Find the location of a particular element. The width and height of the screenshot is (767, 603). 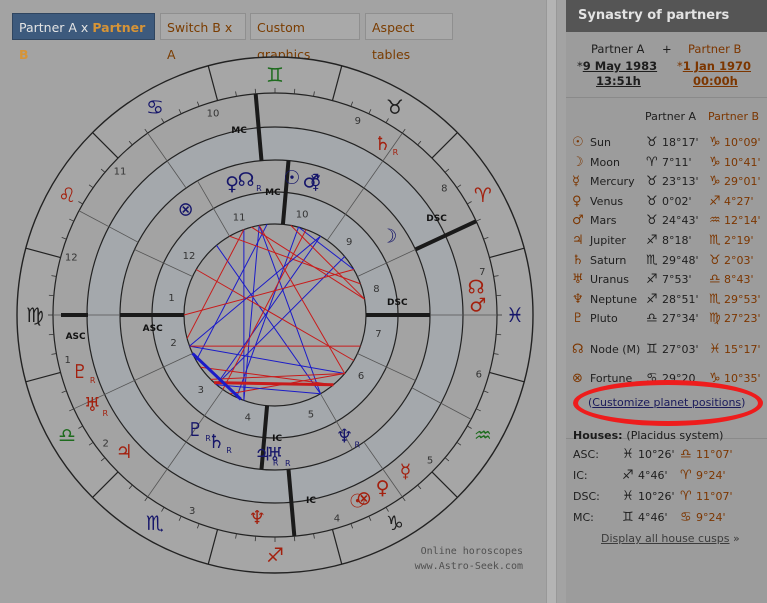

pos-b: 2°19' is located at coordinates (739, 240).